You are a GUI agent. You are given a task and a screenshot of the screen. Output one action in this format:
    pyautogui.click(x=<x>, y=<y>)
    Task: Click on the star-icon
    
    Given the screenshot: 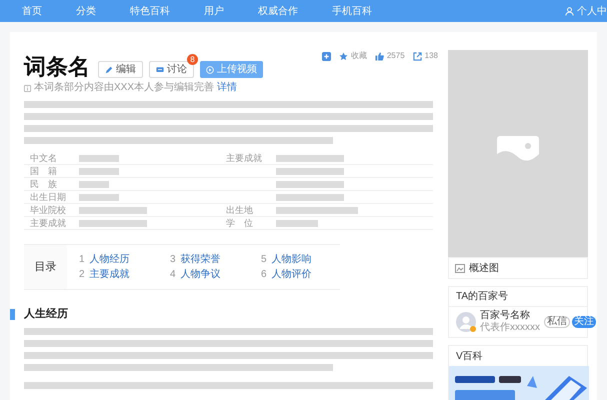 What is the action you would take?
    pyautogui.click(x=343, y=56)
    